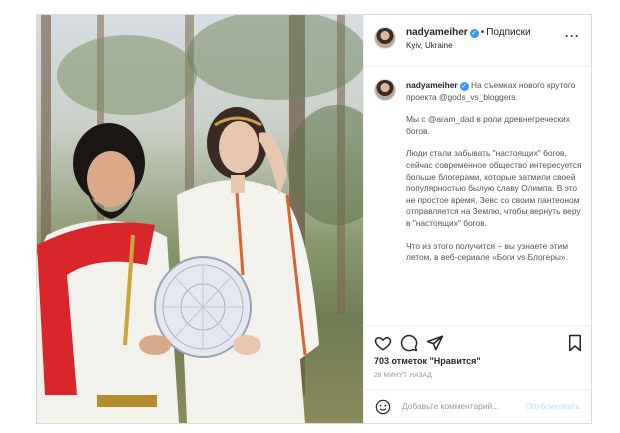 This screenshot has height=433, width=620. Describe the element at coordinates (572, 36) in the screenshot. I see `more-icon: ···` at that location.